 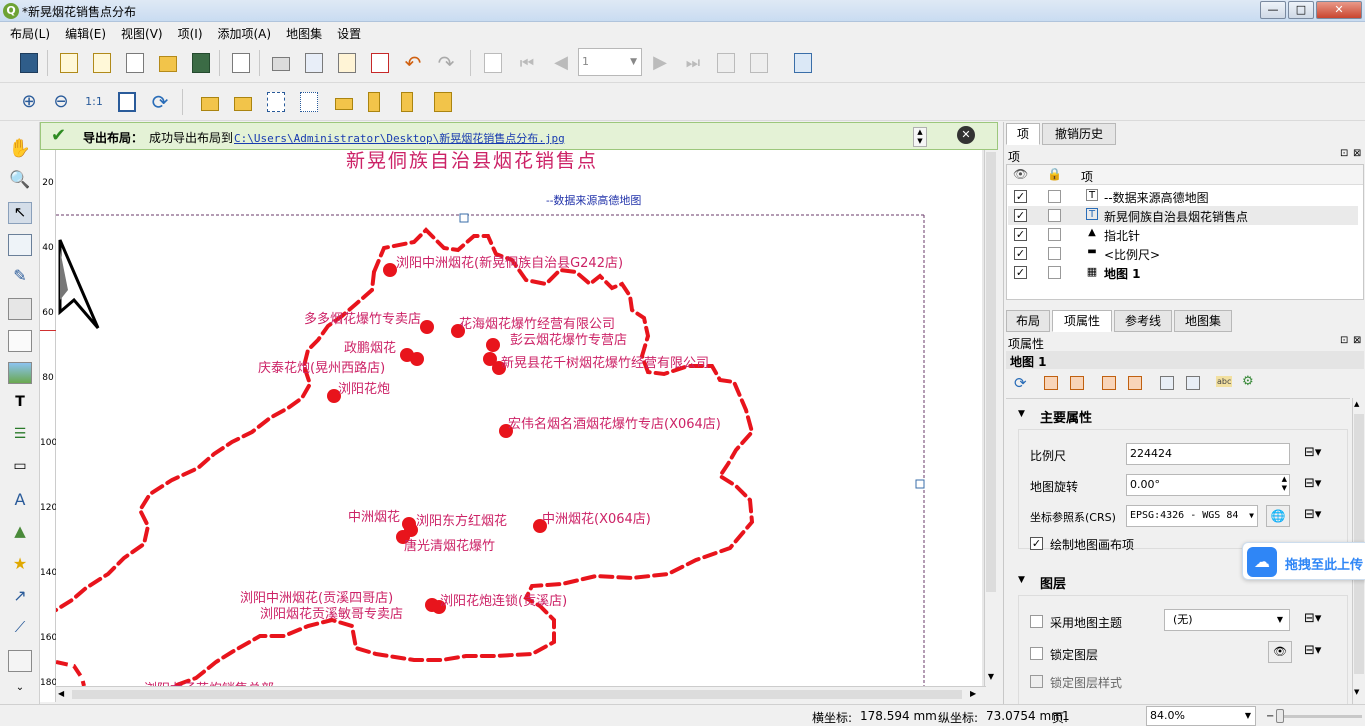 I want to click on lock-items-icon, so click(x=210, y=102).